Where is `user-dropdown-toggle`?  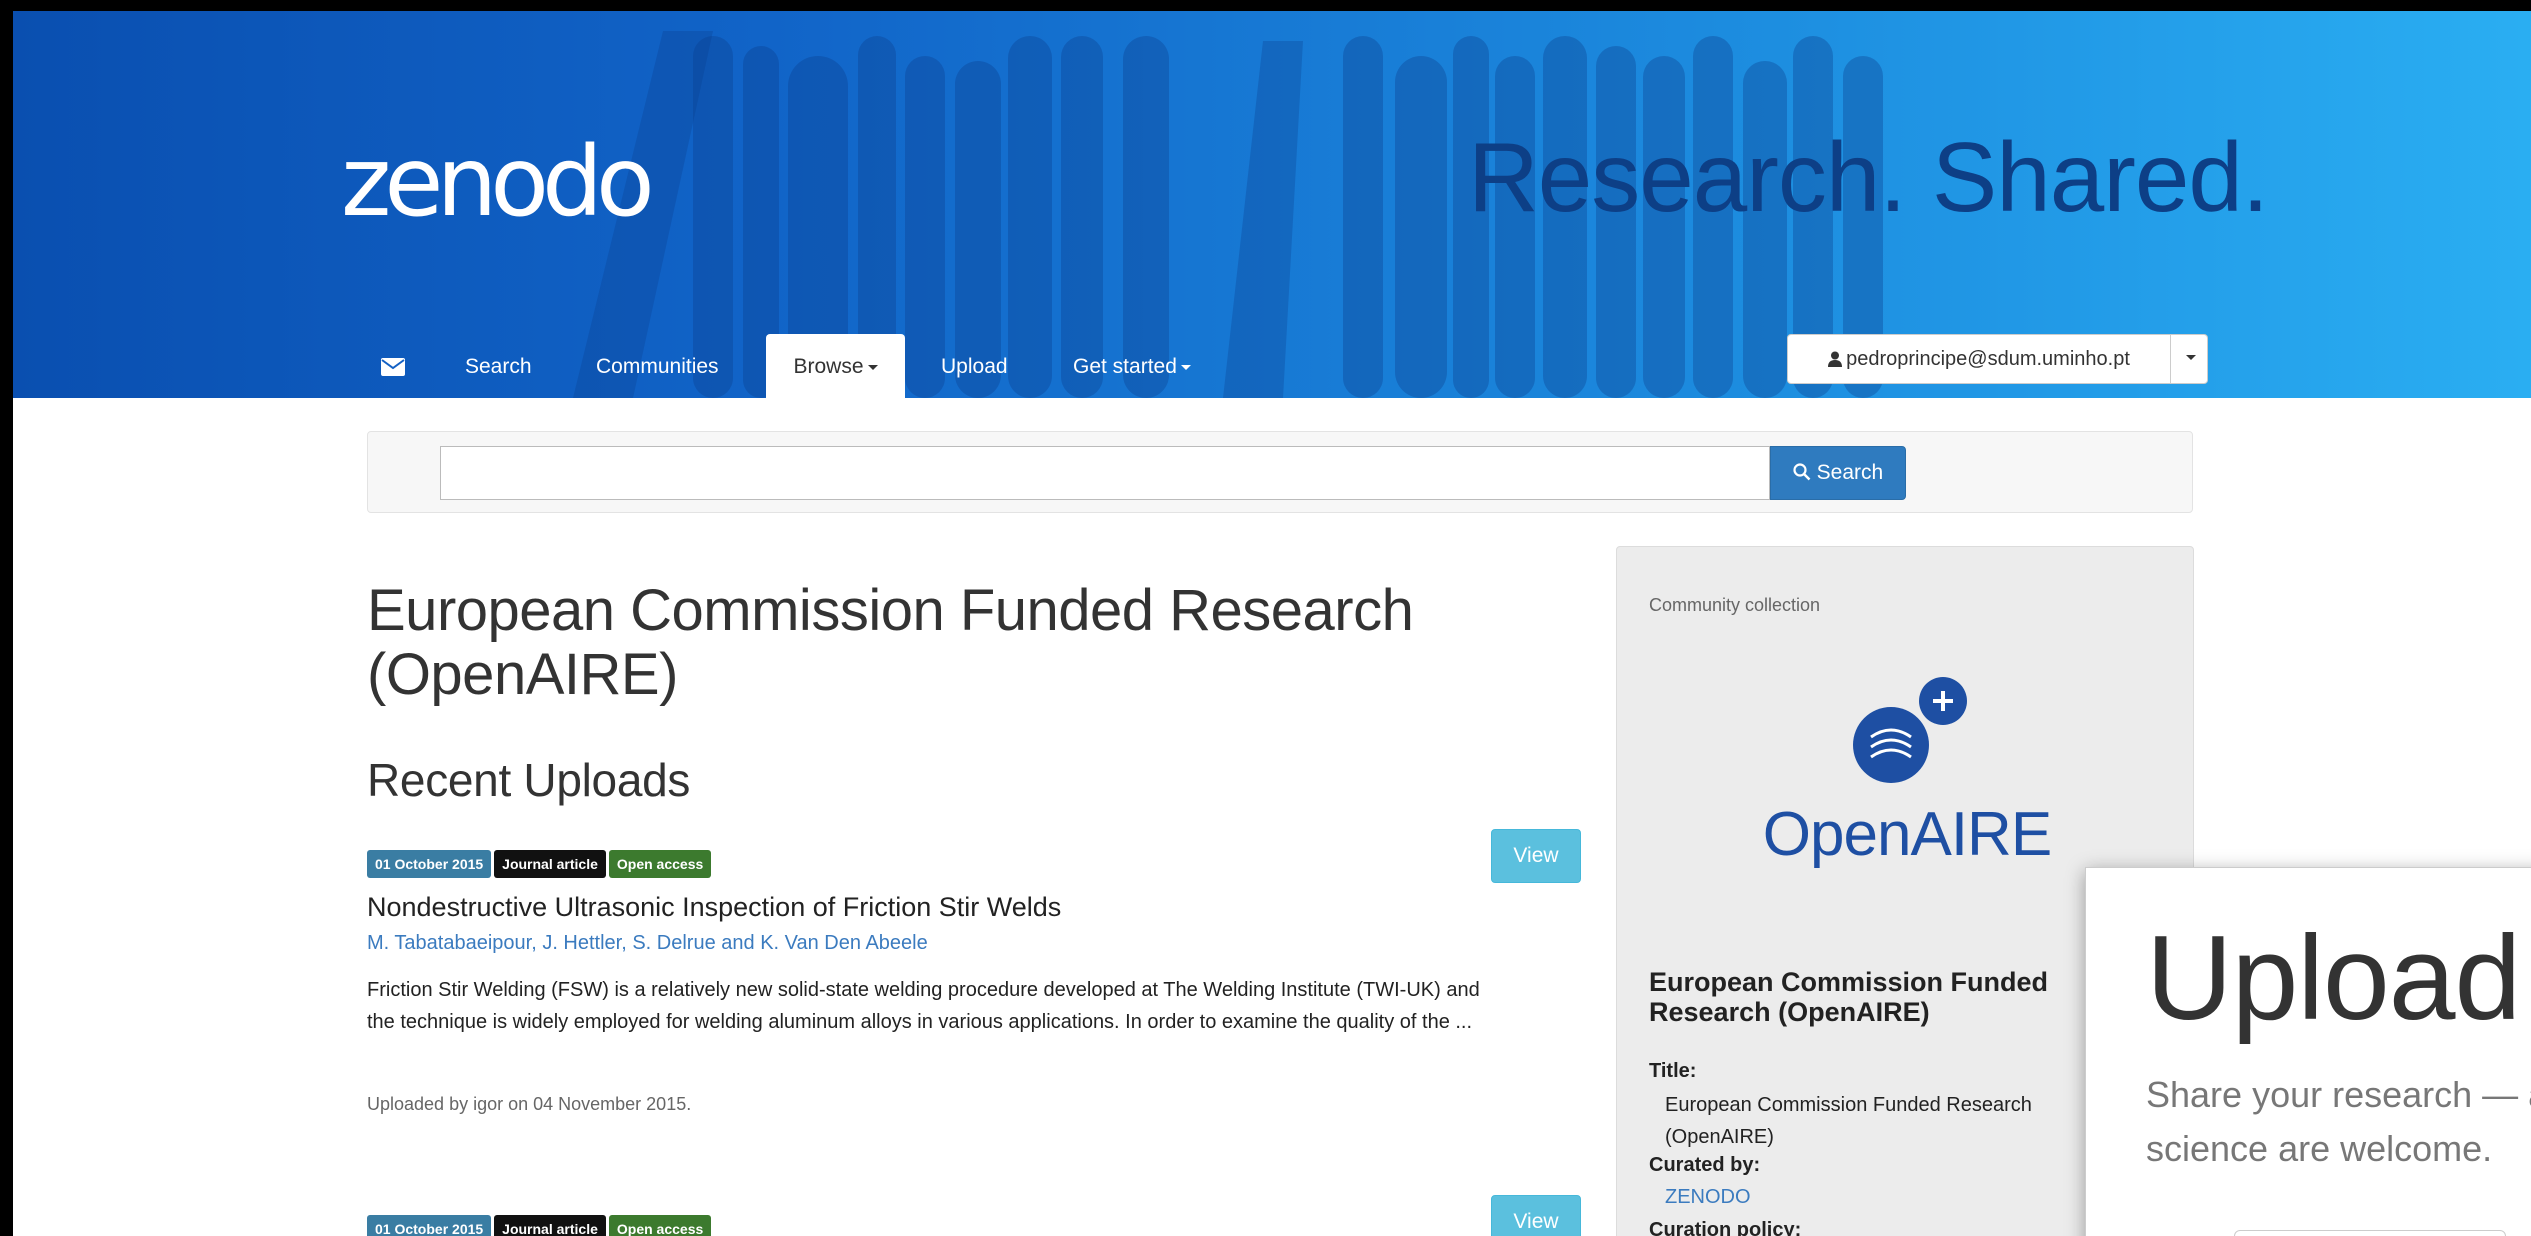
user-dropdown-toggle is located at coordinates (2189, 359).